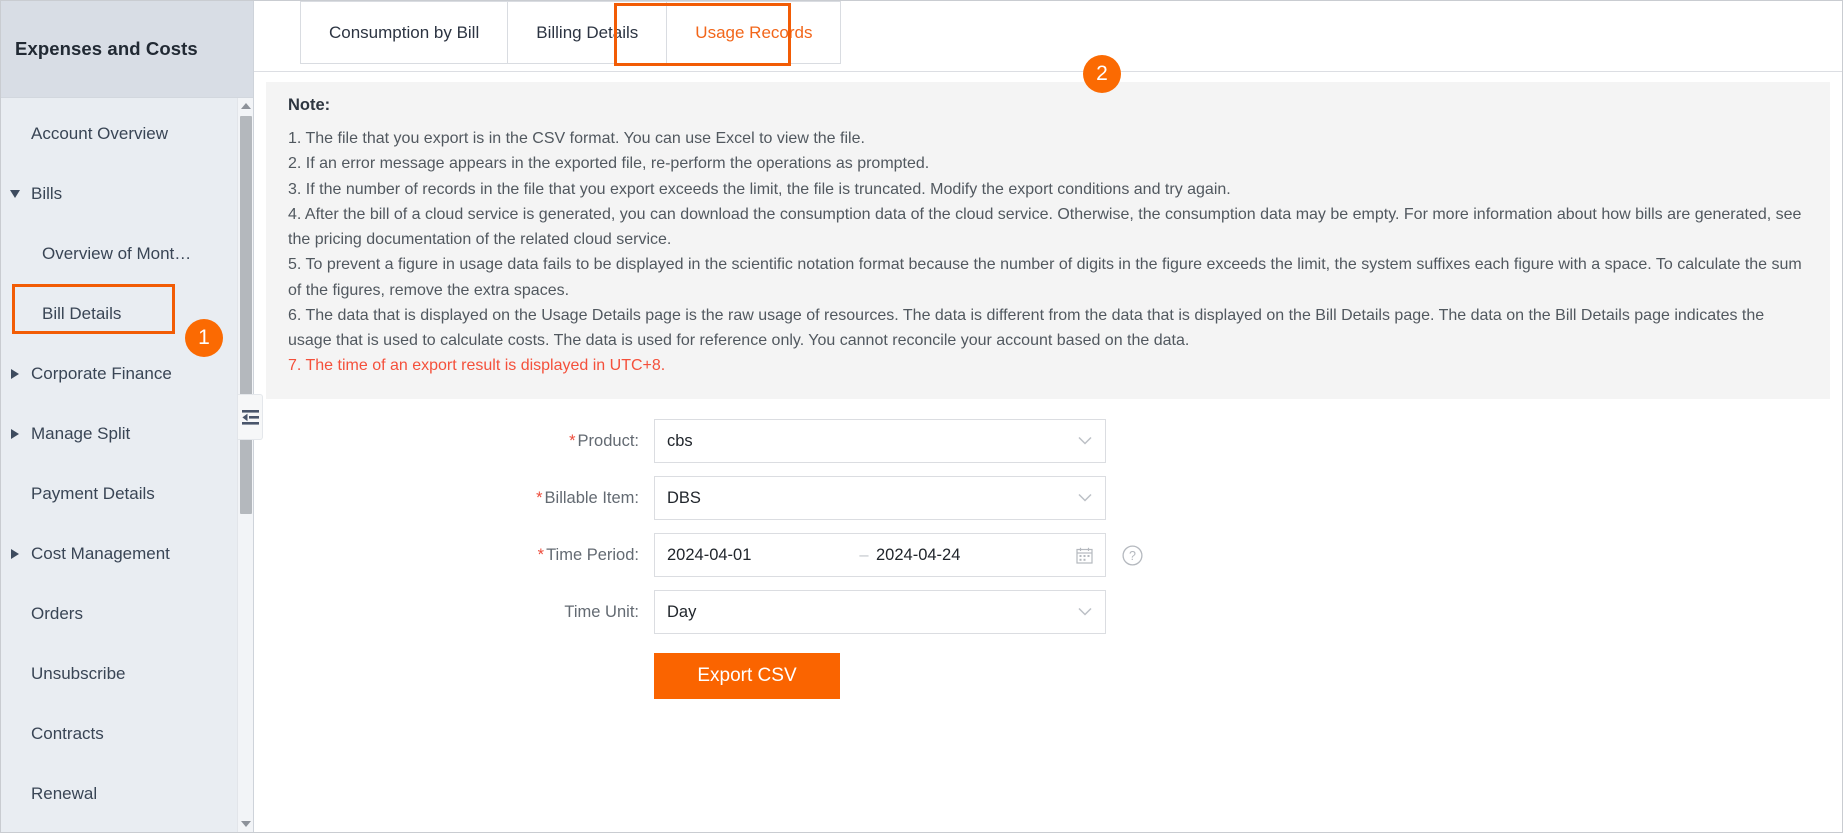 The height and width of the screenshot is (833, 1843). I want to click on scroll-up-arrow-icon, so click(245, 106).